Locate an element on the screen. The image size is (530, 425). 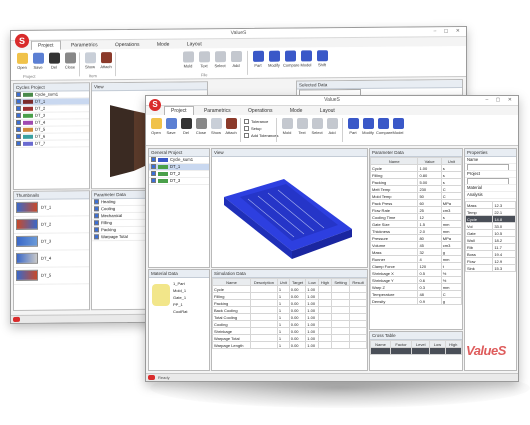
front-select-button: Select is located at coordinates (317, 126).